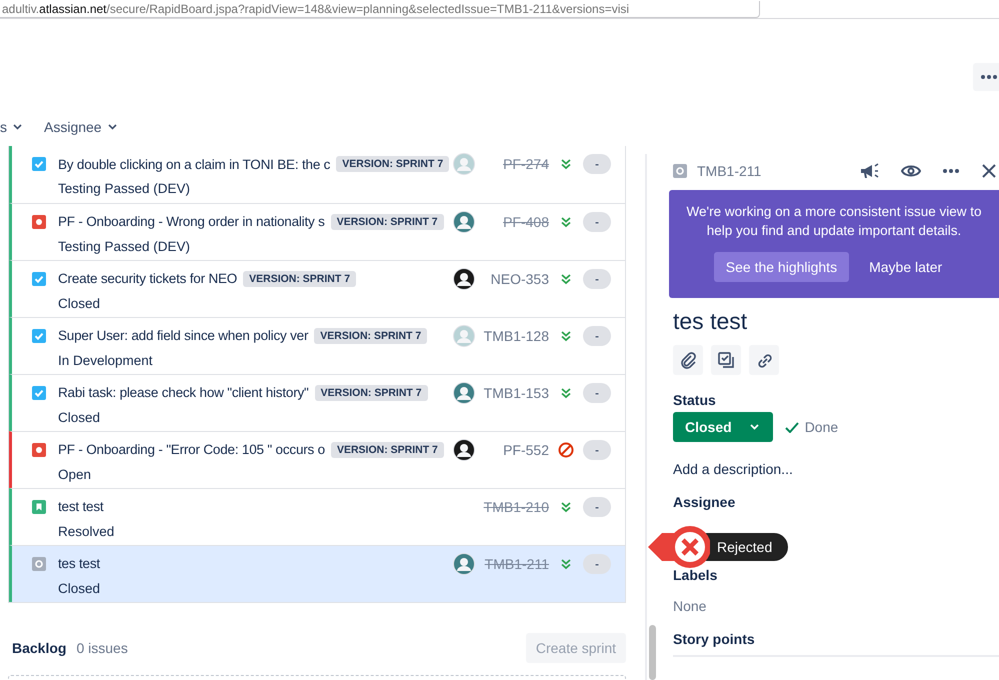  I want to click on backlog-title: Backlog, so click(39, 648).